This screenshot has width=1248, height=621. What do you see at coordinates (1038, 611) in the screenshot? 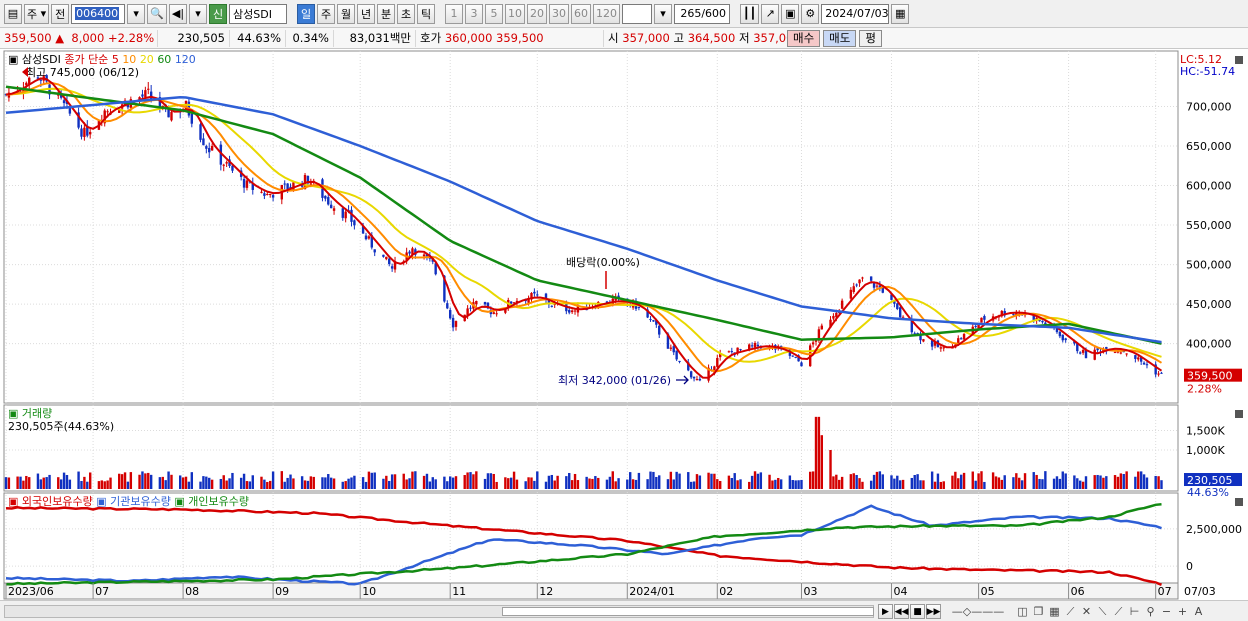
I see `copy-icon: ❐` at bounding box center [1038, 611].